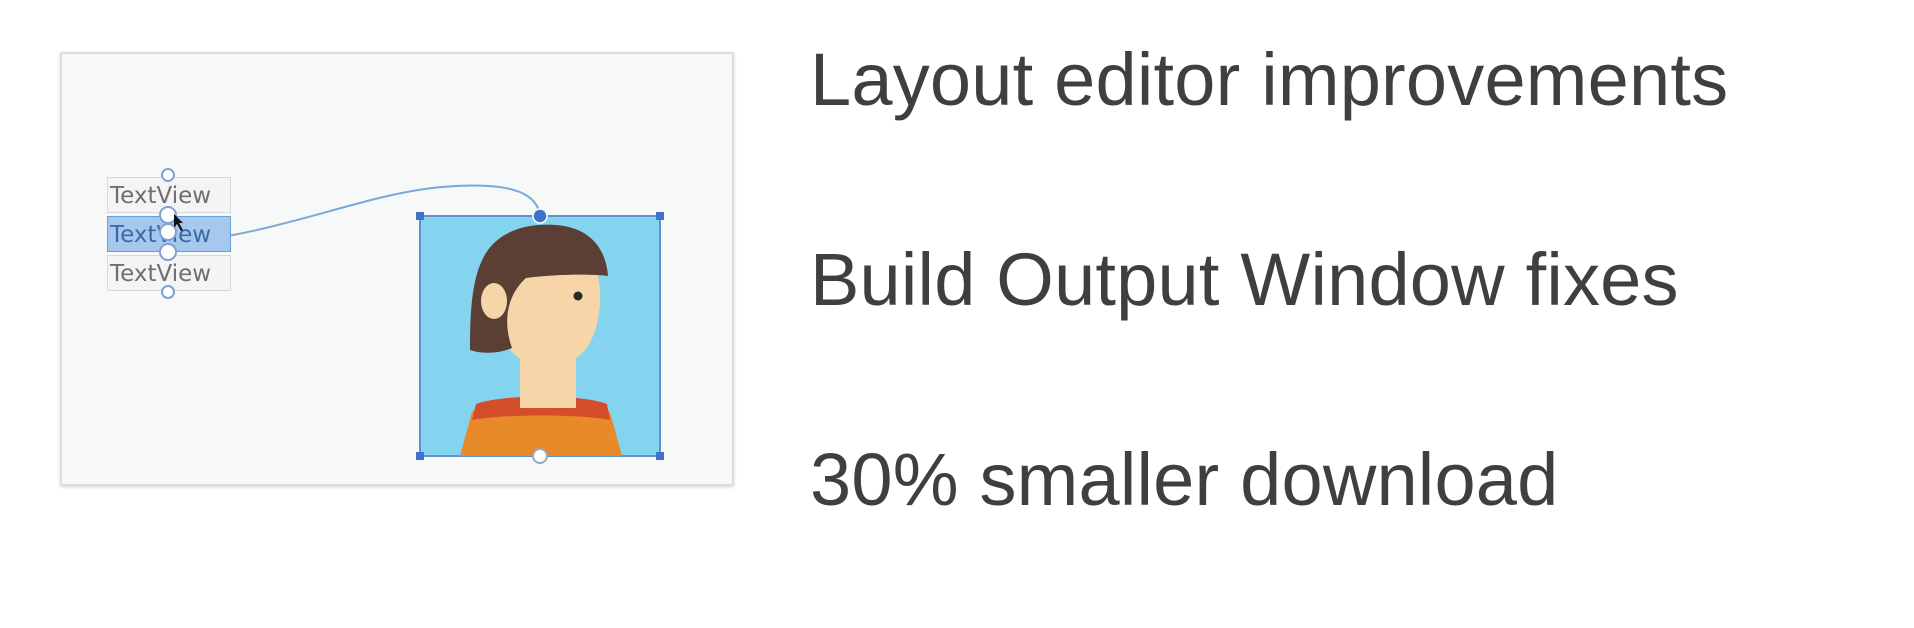  Describe the element at coordinates (1269, 79) in the screenshot. I see `feature-item-layout-editor: Layout editor improvements` at that location.